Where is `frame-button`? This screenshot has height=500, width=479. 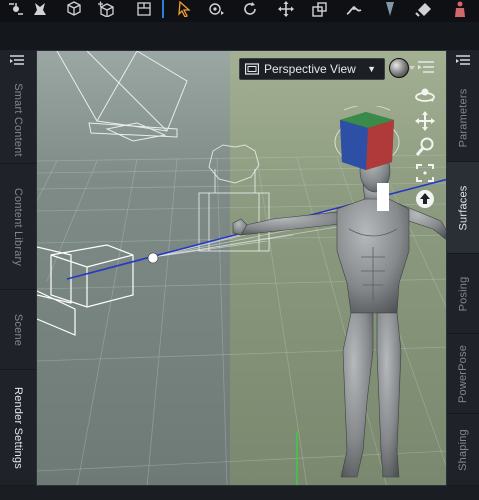 frame-button is located at coordinates (425, 173).